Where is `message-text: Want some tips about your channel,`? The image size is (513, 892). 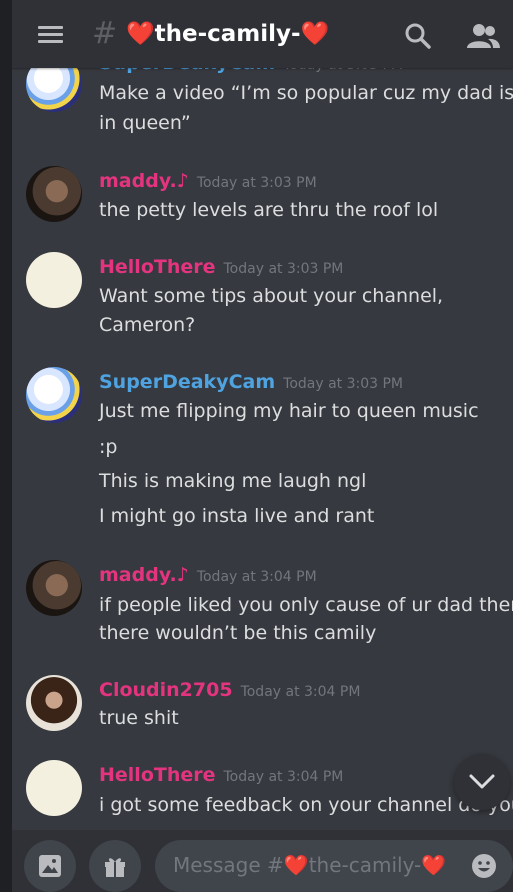
message-text: Want some tips about your channel, is located at coordinates (271, 296).